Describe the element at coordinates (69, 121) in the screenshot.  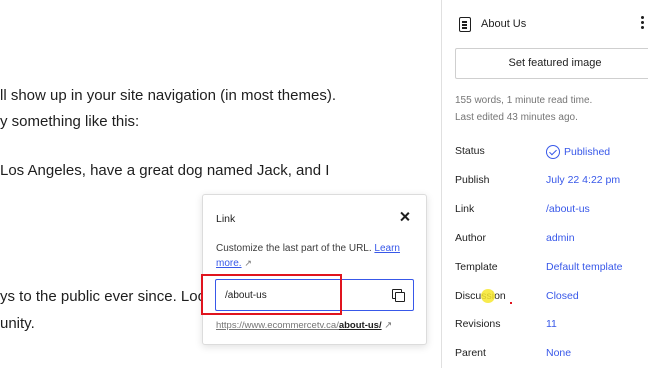
I see `paragraph-line: y something like this:` at that location.